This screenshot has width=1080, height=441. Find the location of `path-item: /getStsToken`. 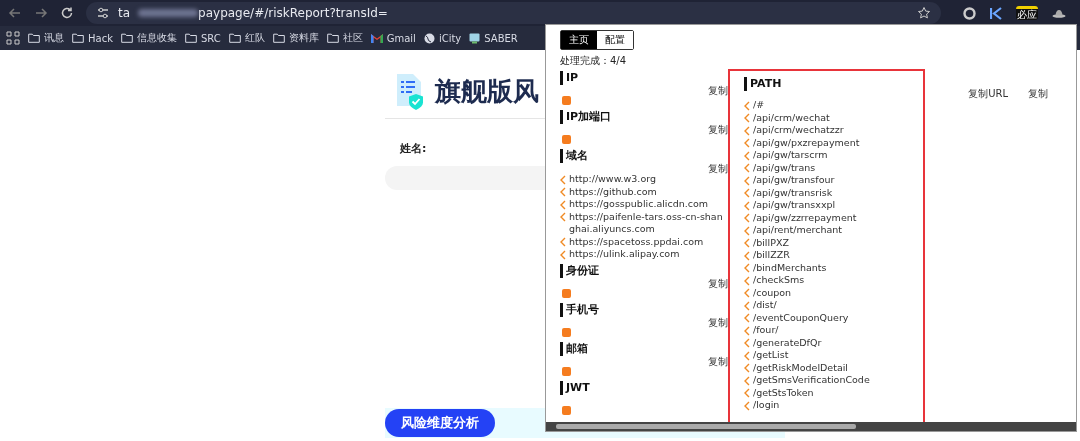

path-item: /getStsToken is located at coordinates (783, 392).